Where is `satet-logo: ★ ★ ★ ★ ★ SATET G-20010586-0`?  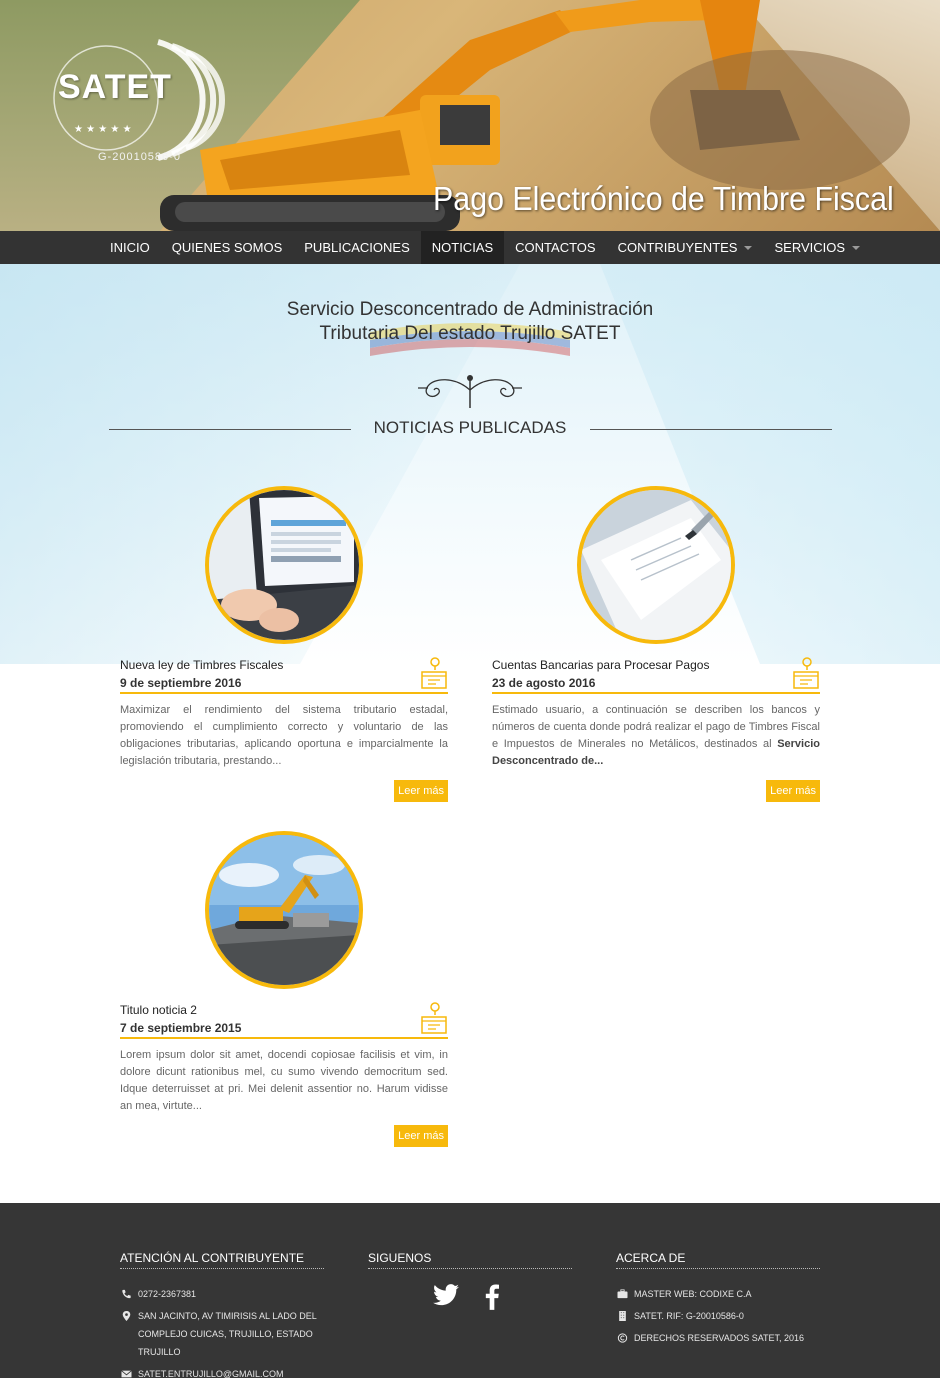 satet-logo: ★ ★ ★ ★ ★ SATET G-20010586-0 is located at coordinates (136, 102).